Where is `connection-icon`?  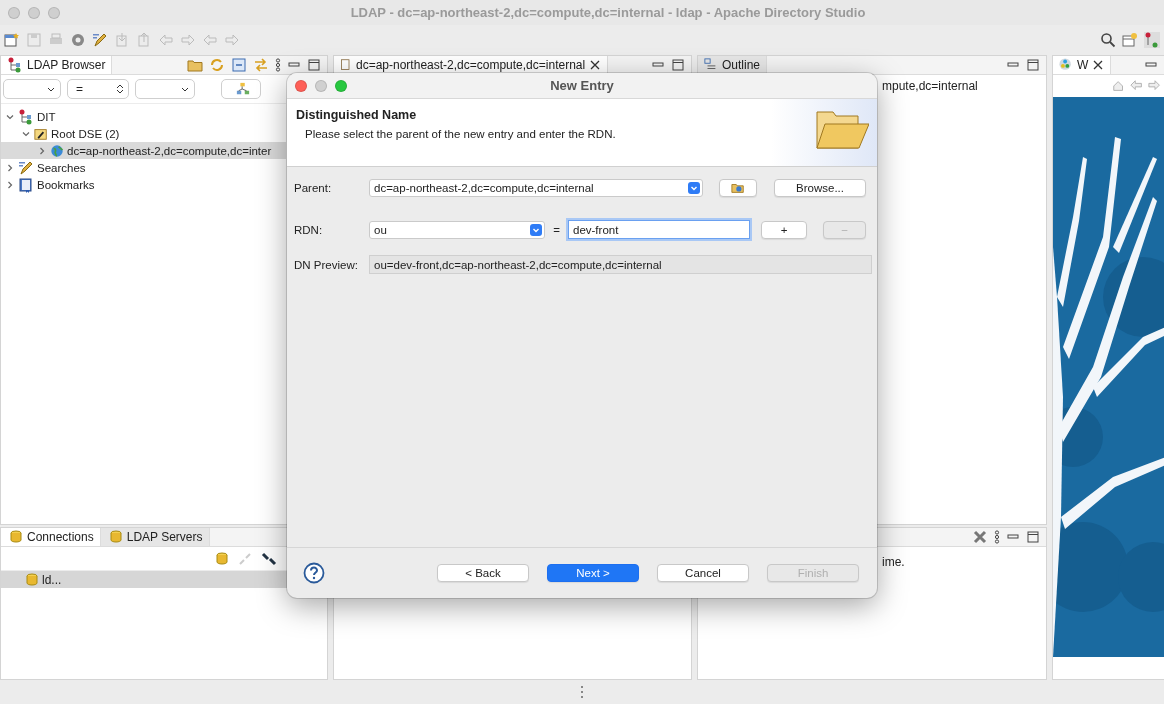
connection-icon is located at coordinates (15, 537).